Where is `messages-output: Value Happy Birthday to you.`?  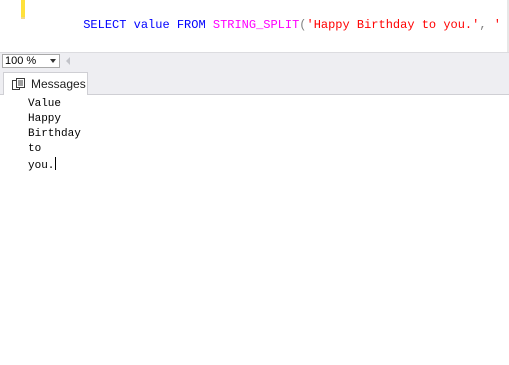
messages-output: Value Happy Birthday to you. is located at coordinates (54, 134).